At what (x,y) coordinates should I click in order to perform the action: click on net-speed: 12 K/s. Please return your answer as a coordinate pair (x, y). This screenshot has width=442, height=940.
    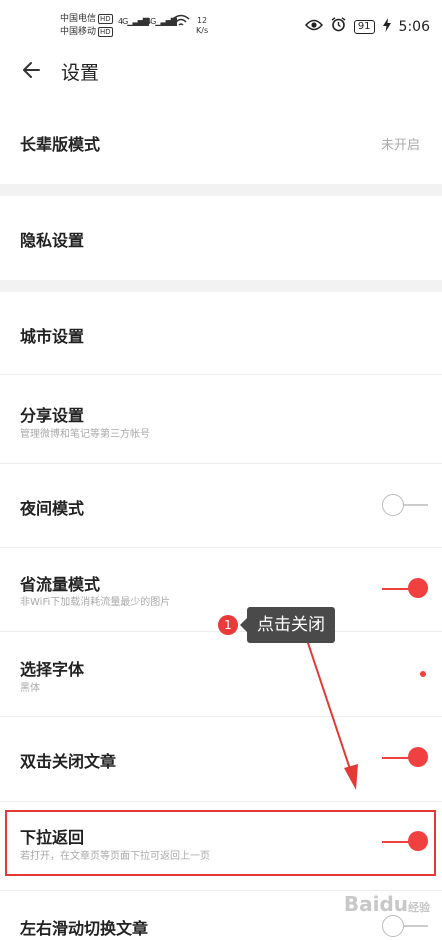
    Looking at the image, I should click on (202, 25).